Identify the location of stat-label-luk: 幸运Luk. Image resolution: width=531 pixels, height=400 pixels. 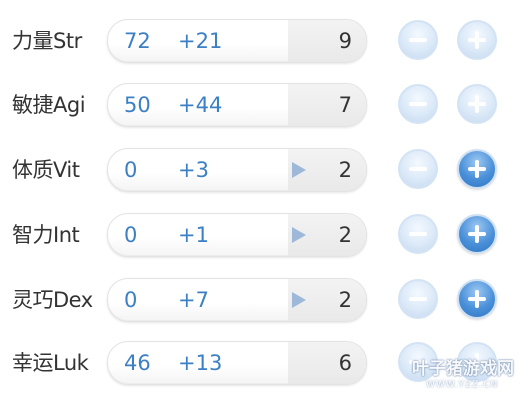
(50, 363).